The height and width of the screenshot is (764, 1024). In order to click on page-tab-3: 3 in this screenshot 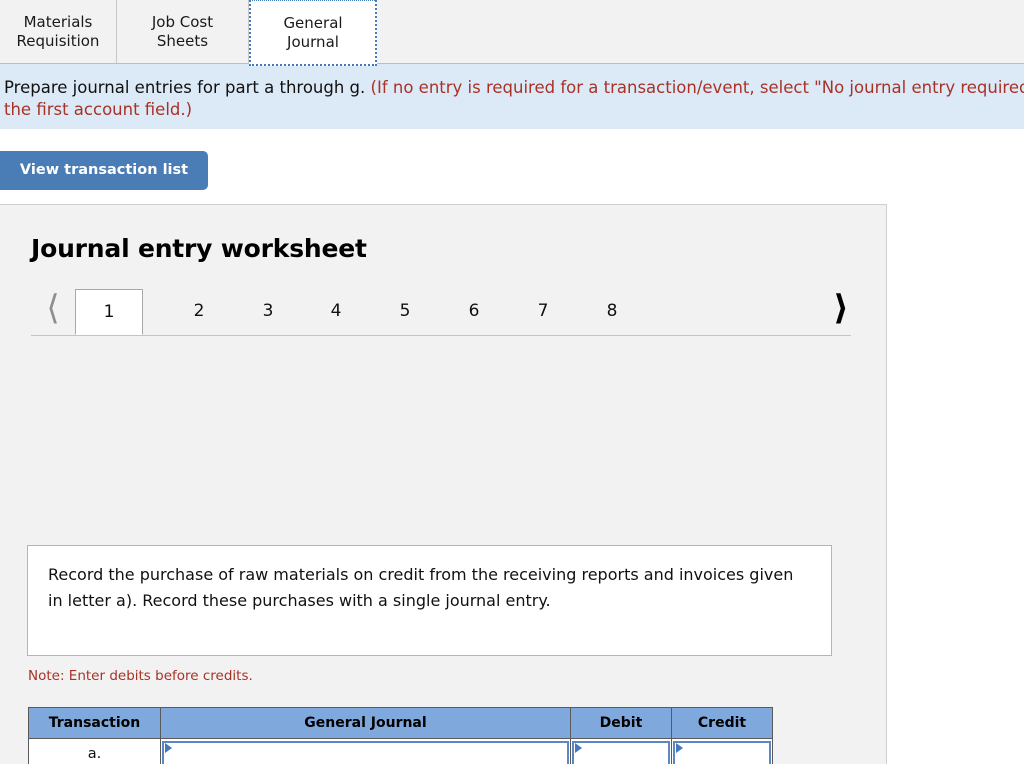, I will do `click(268, 312)`.